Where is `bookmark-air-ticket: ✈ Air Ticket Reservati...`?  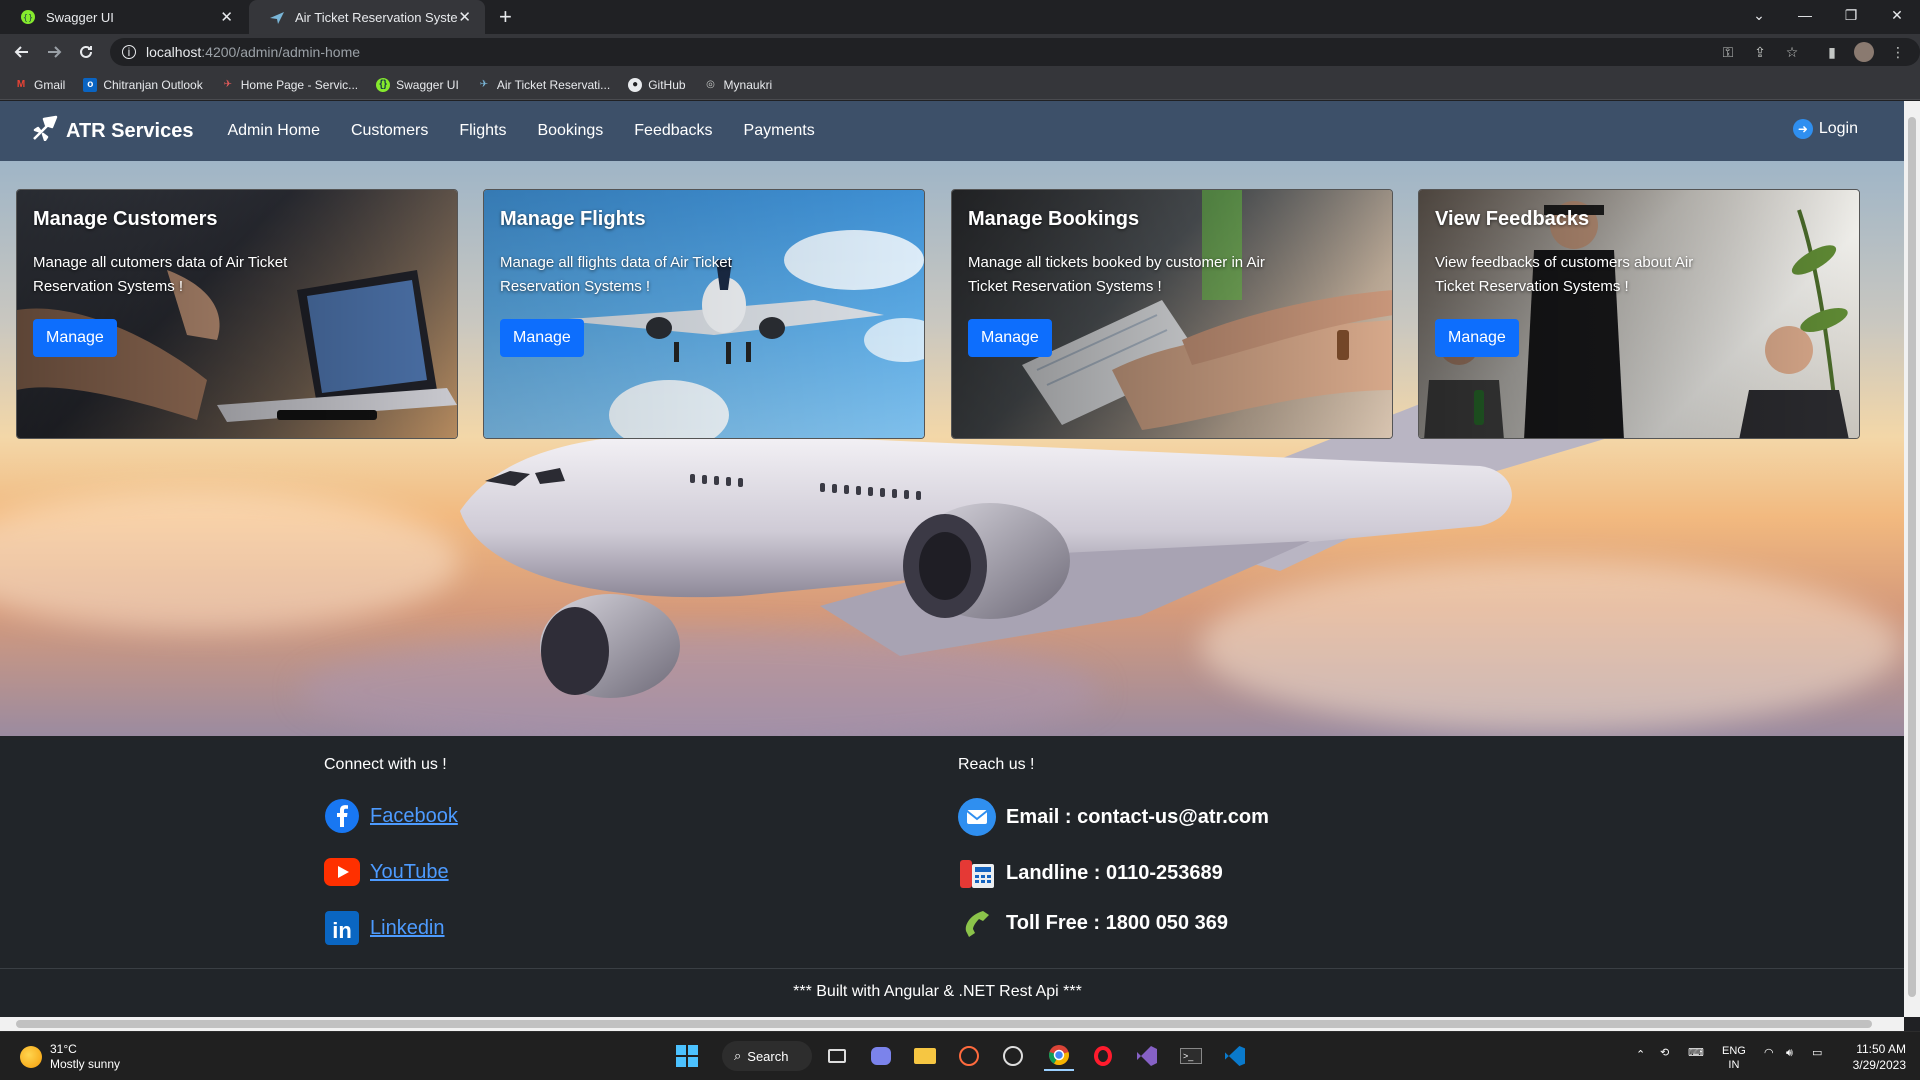 bookmark-air-ticket: ✈ Air Ticket Reservati... is located at coordinates (544, 85).